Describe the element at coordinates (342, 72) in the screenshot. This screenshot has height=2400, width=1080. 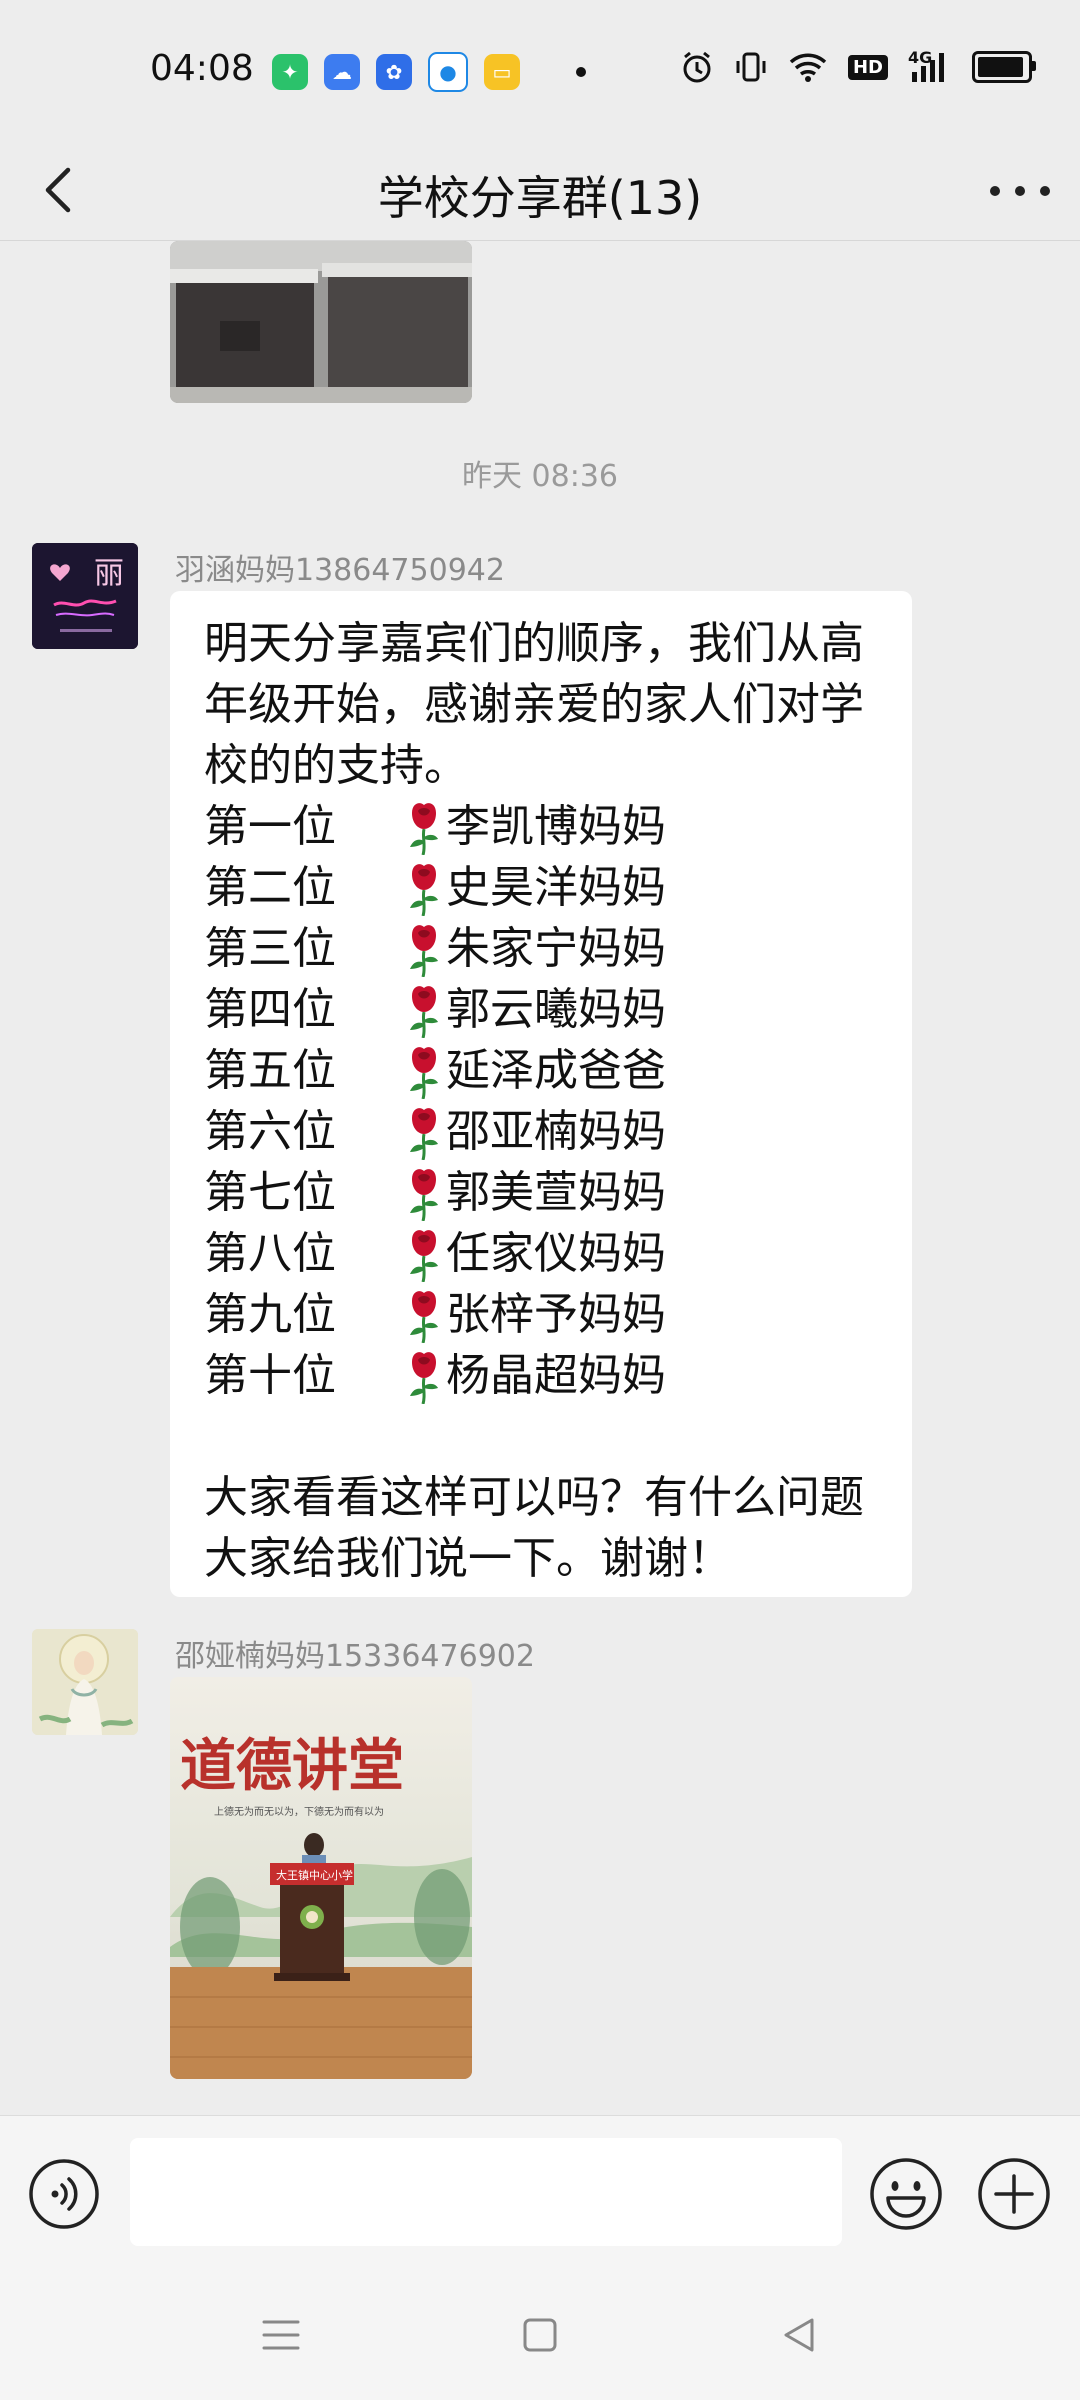
I see `cloud-app-icon: ☁` at that location.